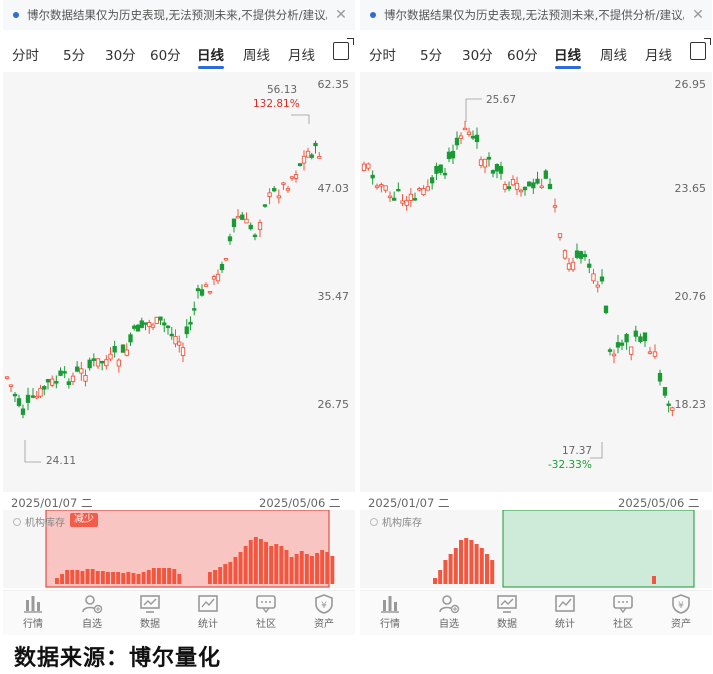 The width and height of the screenshot is (713, 674). What do you see at coordinates (659, 503) in the screenshot?
I see `date-end: 2025/05/06 二` at bounding box center [659, 503].